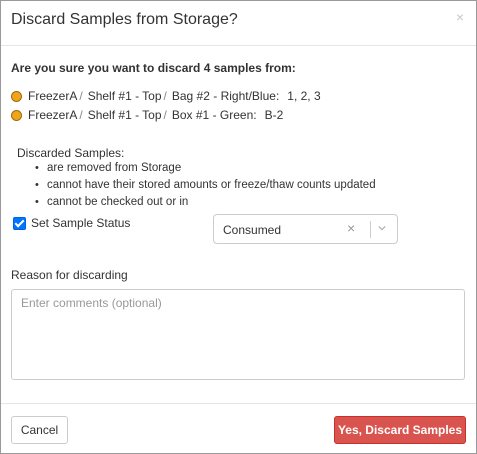  Describe the element at coordinates (370, 229) in the screenshot. I see `select-divider` at that location.